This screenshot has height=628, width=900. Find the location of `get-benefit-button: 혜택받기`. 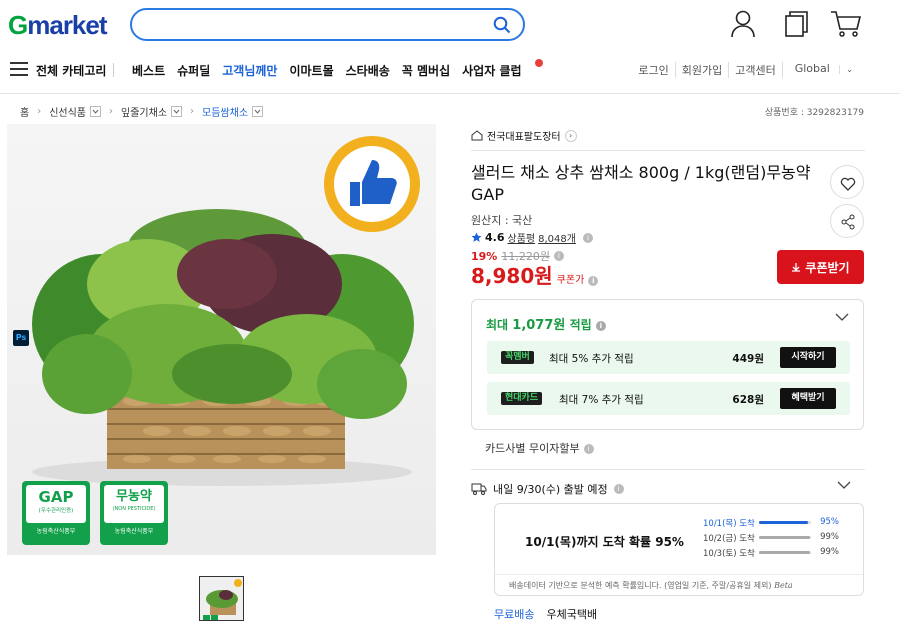

get-benefit-button: 혜택받기 is located at coordinates (808, 398).